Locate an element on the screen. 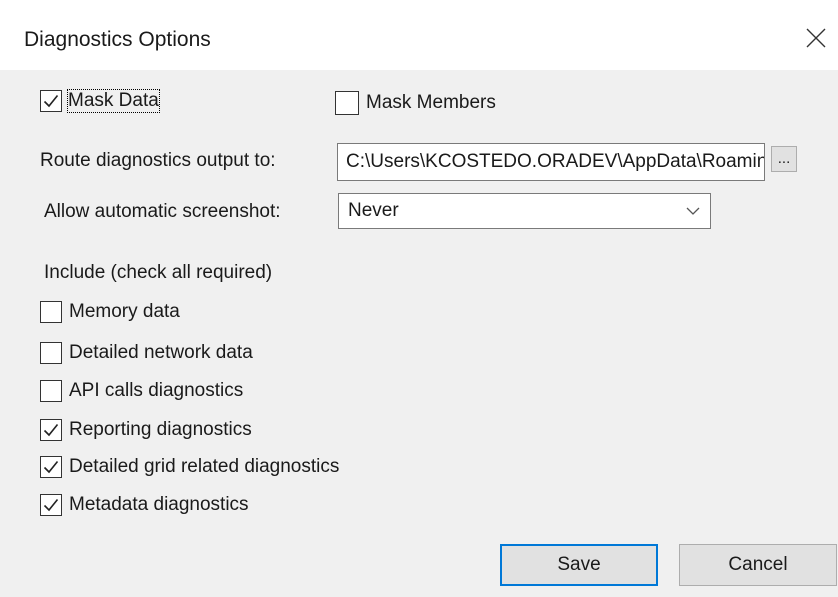 The width and height of the screenshot is (838, 597). reporting-checkbox is located at coordinates (51, 430).